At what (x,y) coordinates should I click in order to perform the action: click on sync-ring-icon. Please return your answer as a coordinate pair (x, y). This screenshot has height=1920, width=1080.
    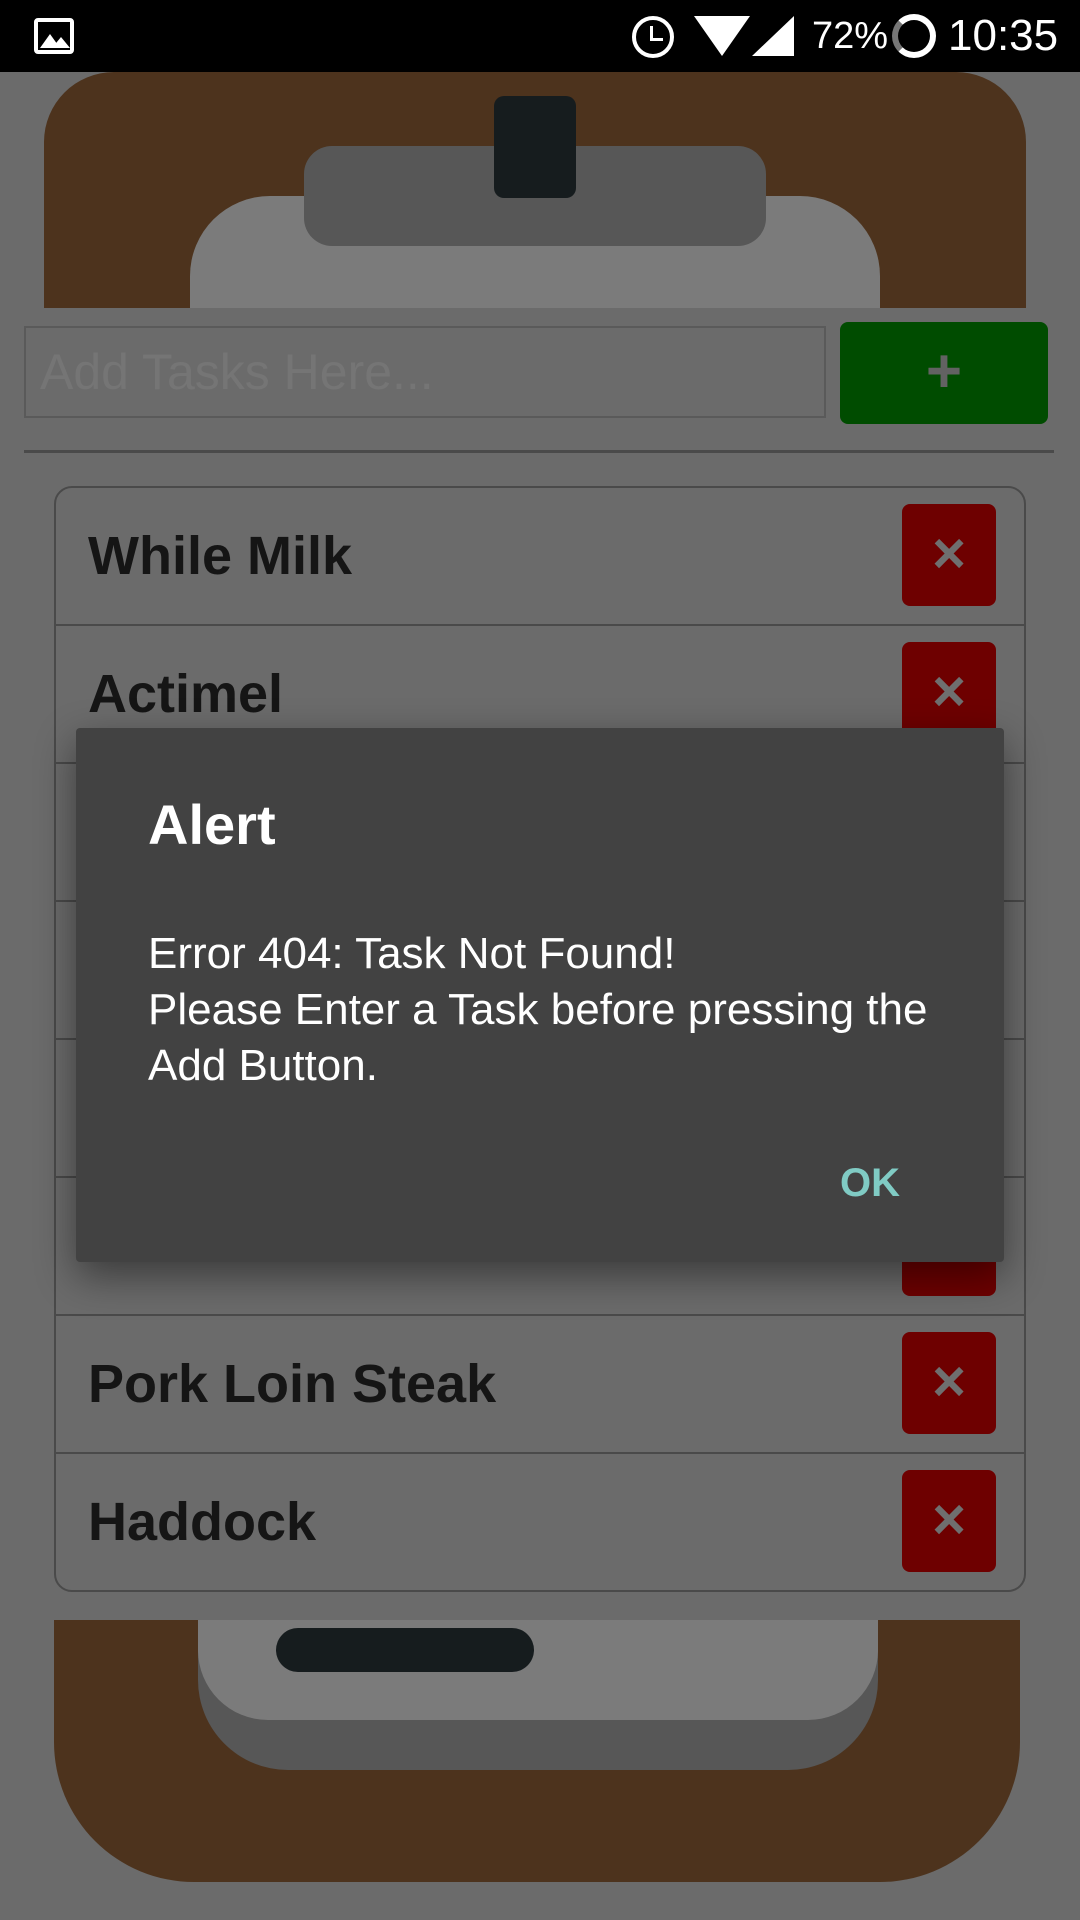
    Looking at the image, I should click on (914, 36).